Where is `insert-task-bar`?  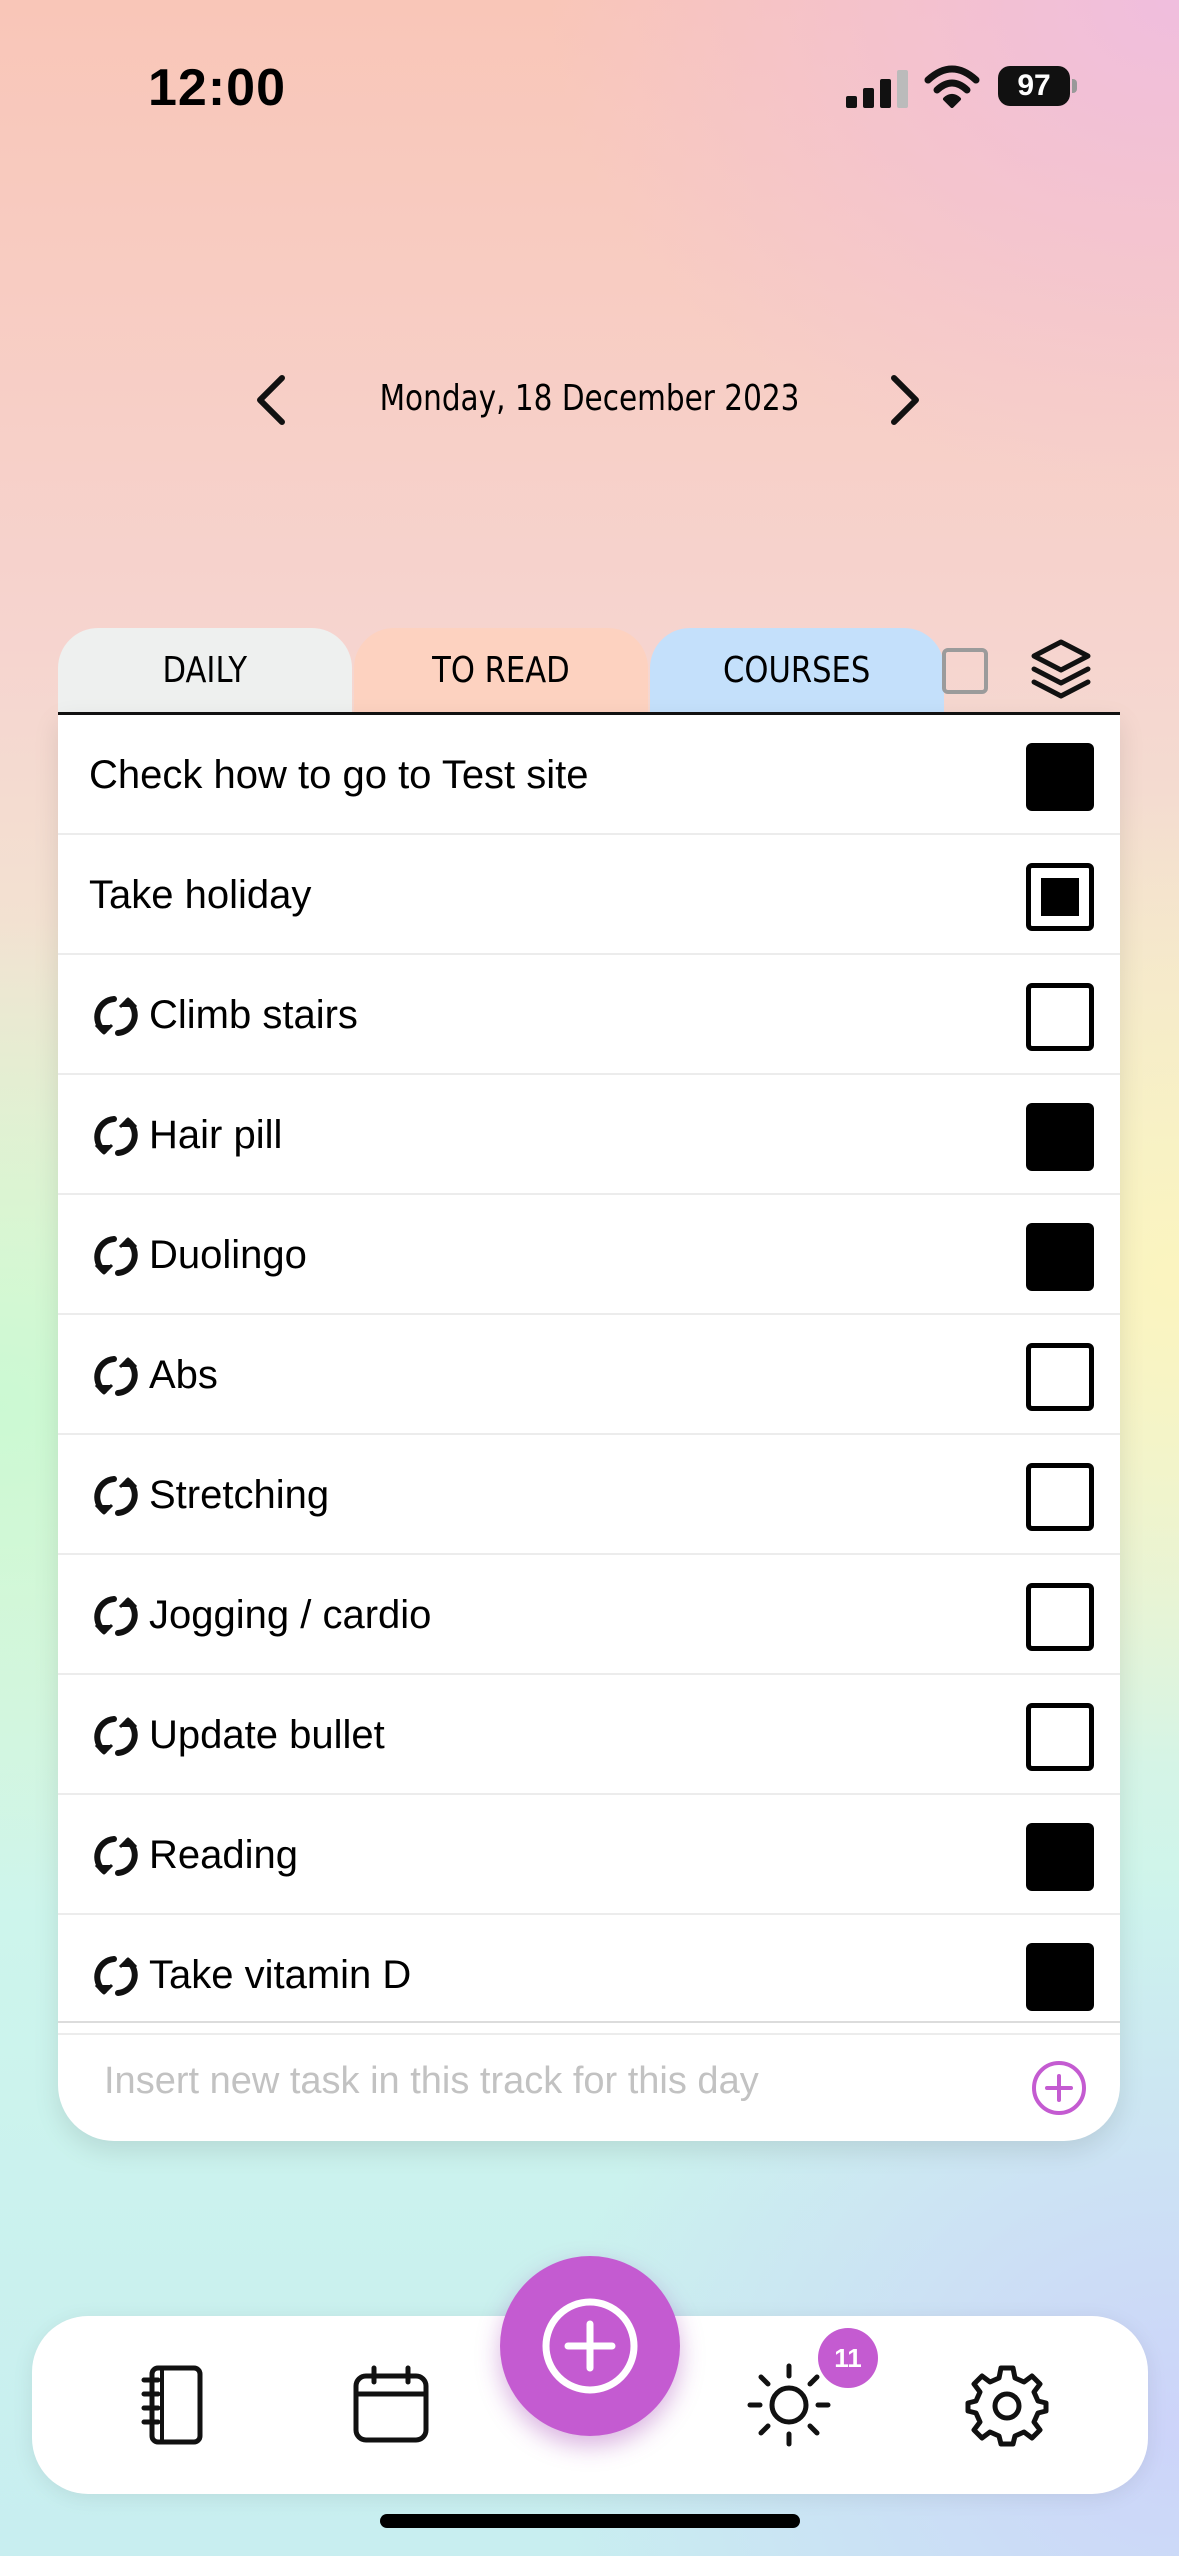
insert-task-bar is located at coordinates (589, 2081).